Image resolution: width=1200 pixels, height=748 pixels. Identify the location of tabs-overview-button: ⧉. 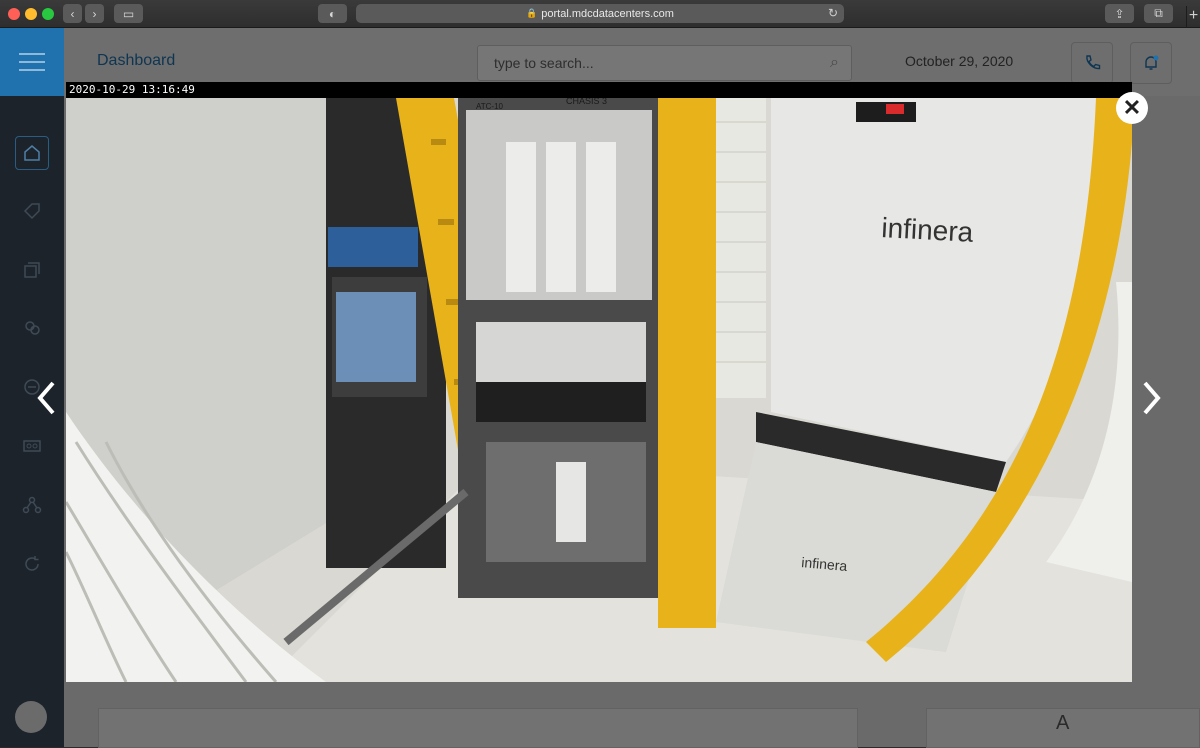
(1158, 13).